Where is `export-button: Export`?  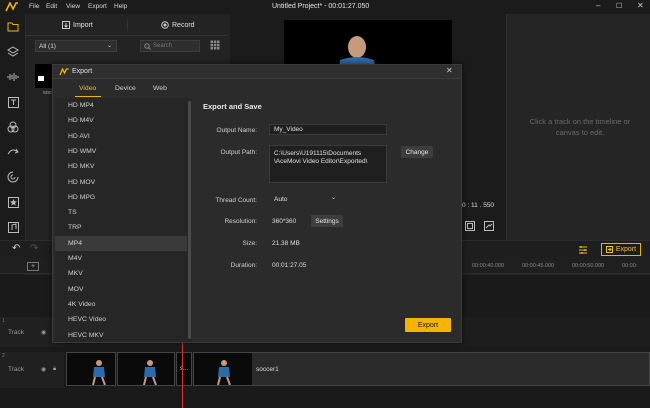 export-button: Export is located at coordinates (428, 325).